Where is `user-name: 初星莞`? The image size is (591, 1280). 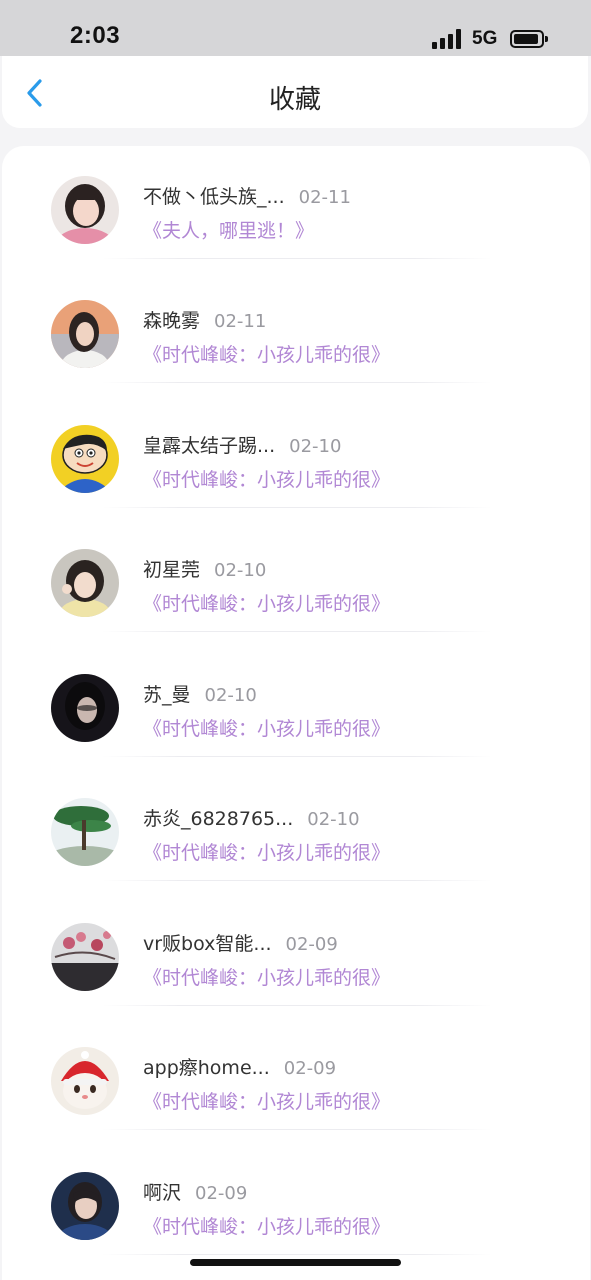 user-name: 初星莞 is located at coordinates (172, 570).